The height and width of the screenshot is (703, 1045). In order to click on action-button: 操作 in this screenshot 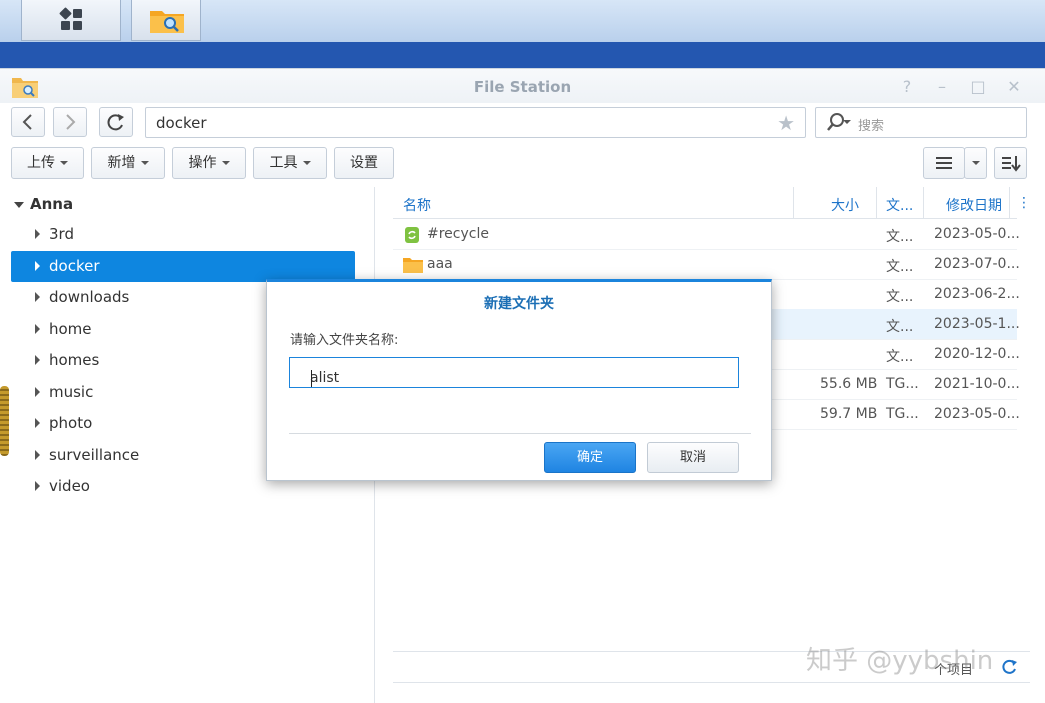, I will do `click(209, 163)`.